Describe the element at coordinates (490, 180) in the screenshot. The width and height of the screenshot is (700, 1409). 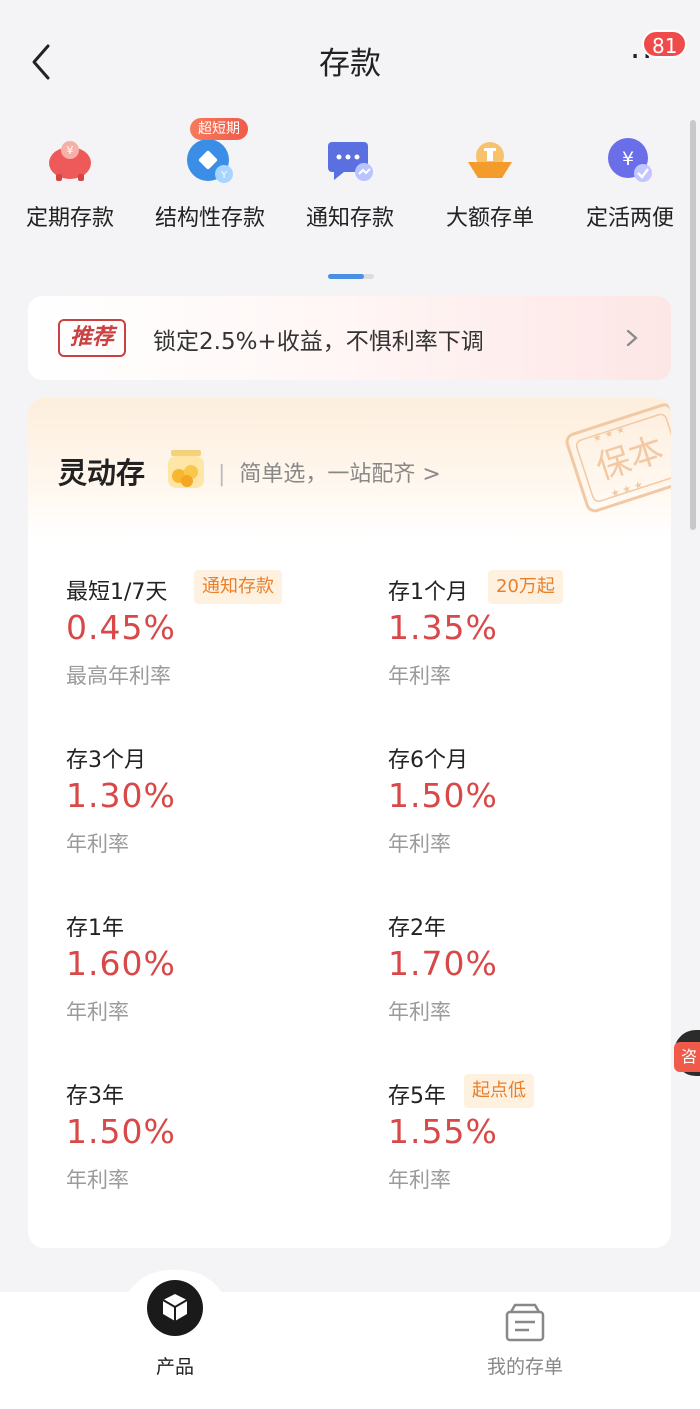
I see `quick-entry-large-certificate: 大额存单` at that location.